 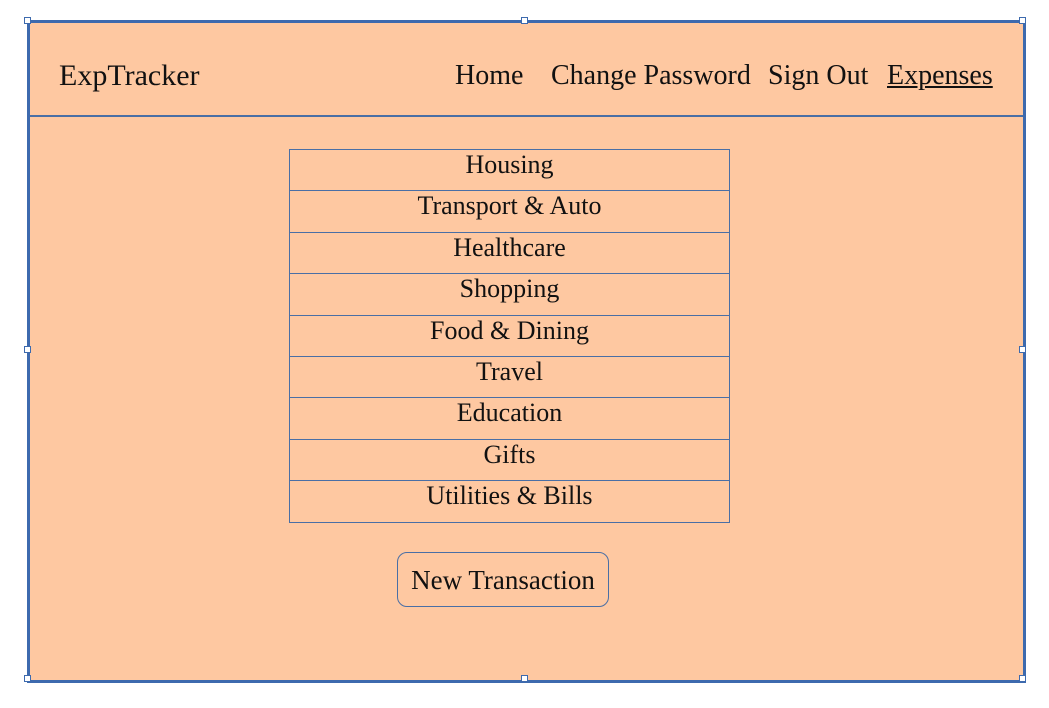 What do you see at coordinates (27, 349) in the screenshot?
I see `resize-handle-left` at bounding box center [27, 349].